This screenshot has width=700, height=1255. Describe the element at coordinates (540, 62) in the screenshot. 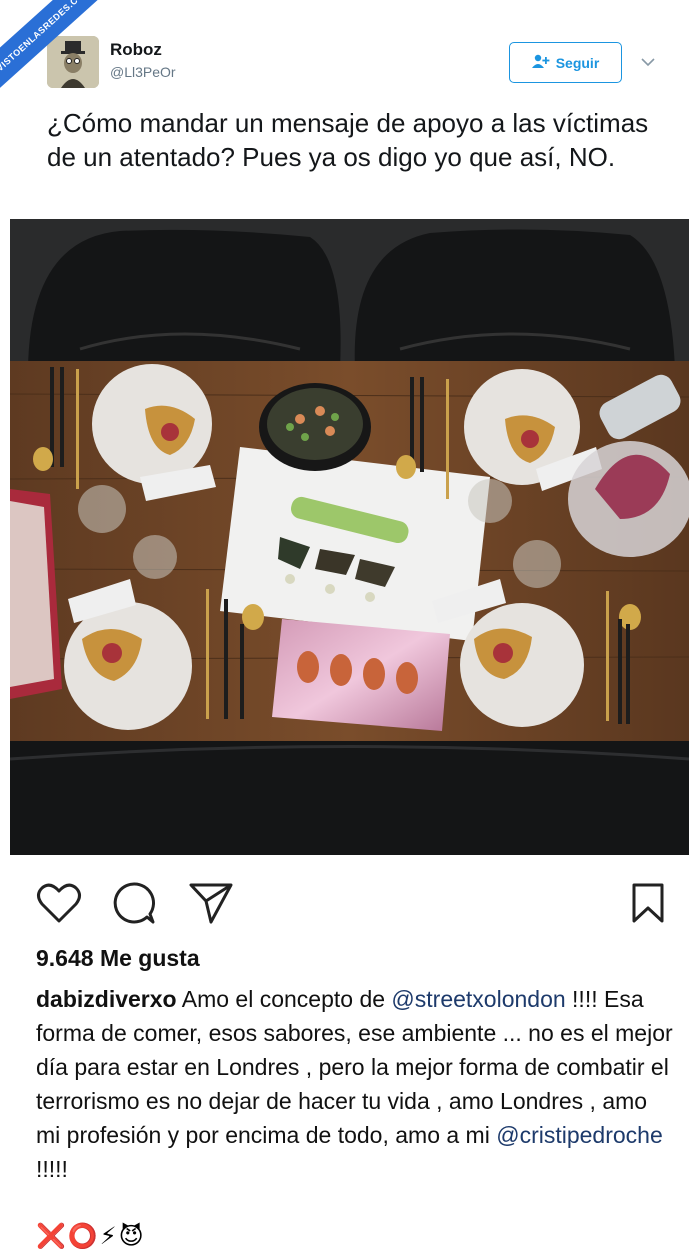

I see `add-user-icon` at that location.